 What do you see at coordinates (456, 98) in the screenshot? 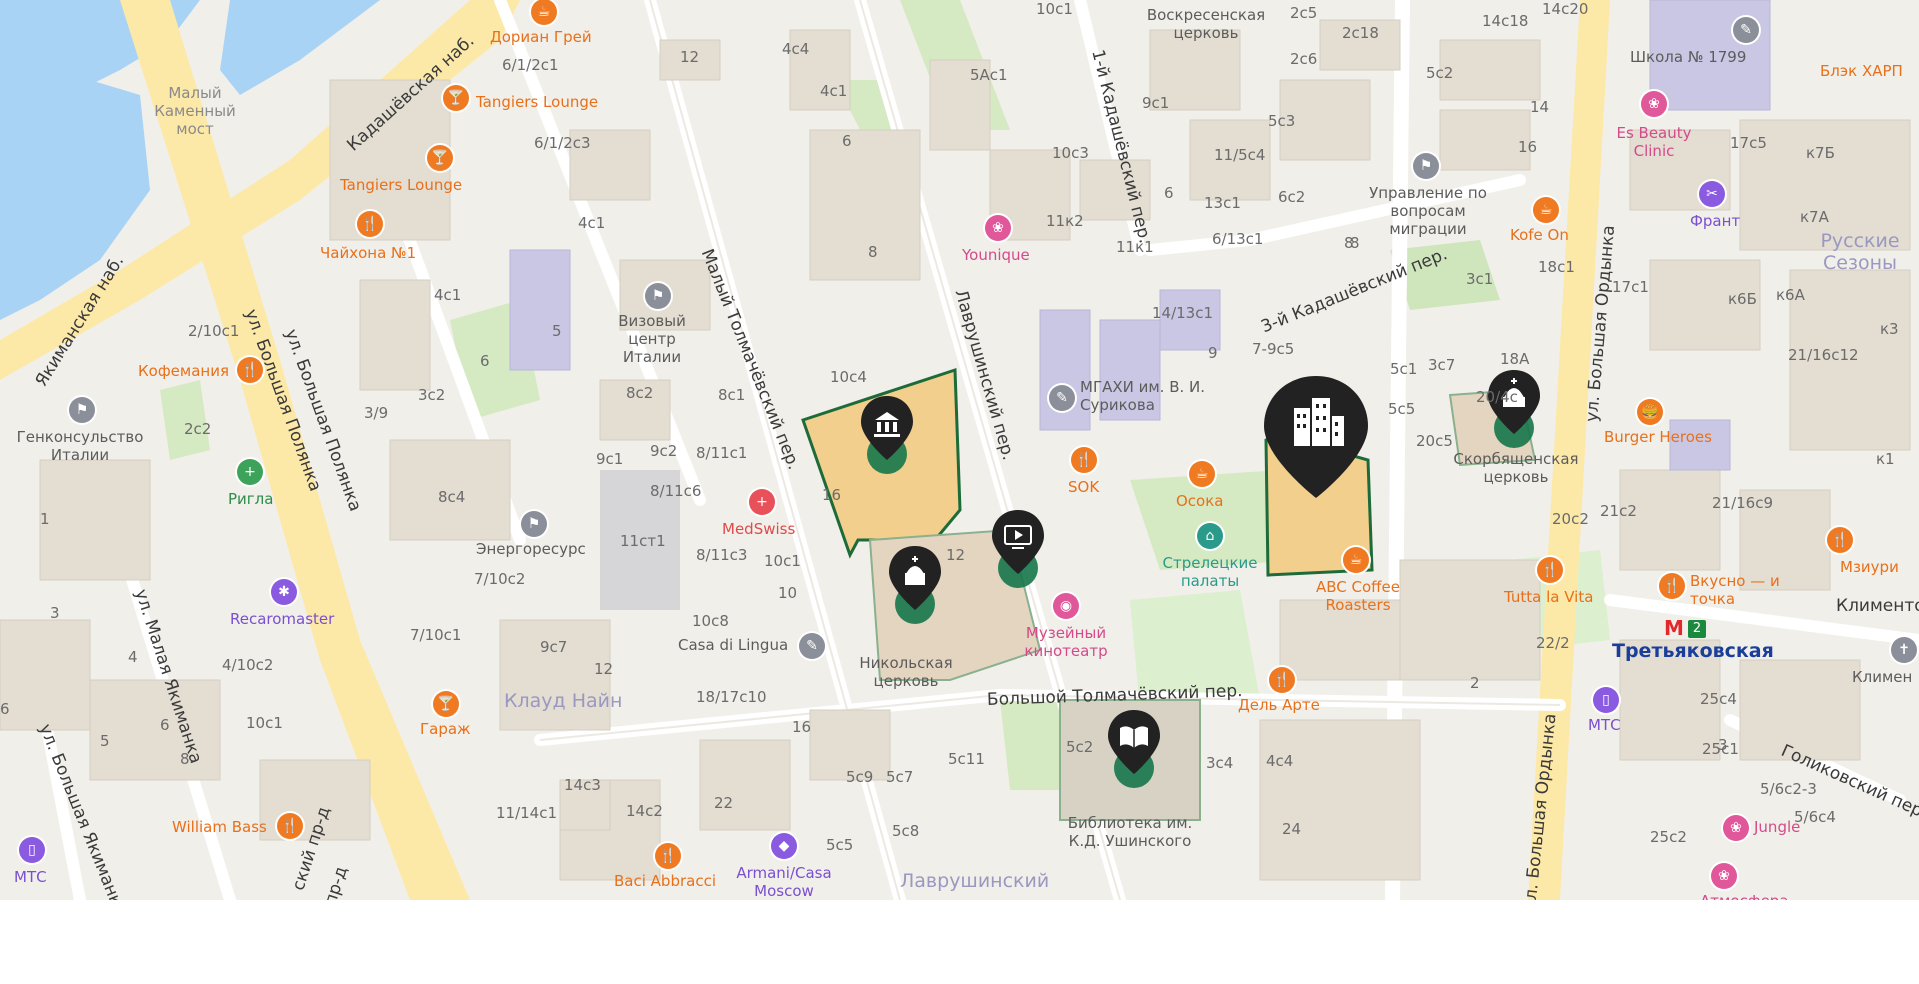
I see `poi-tangiers-lounge-1-icon: 🍸` at bounding box center [456, 98].